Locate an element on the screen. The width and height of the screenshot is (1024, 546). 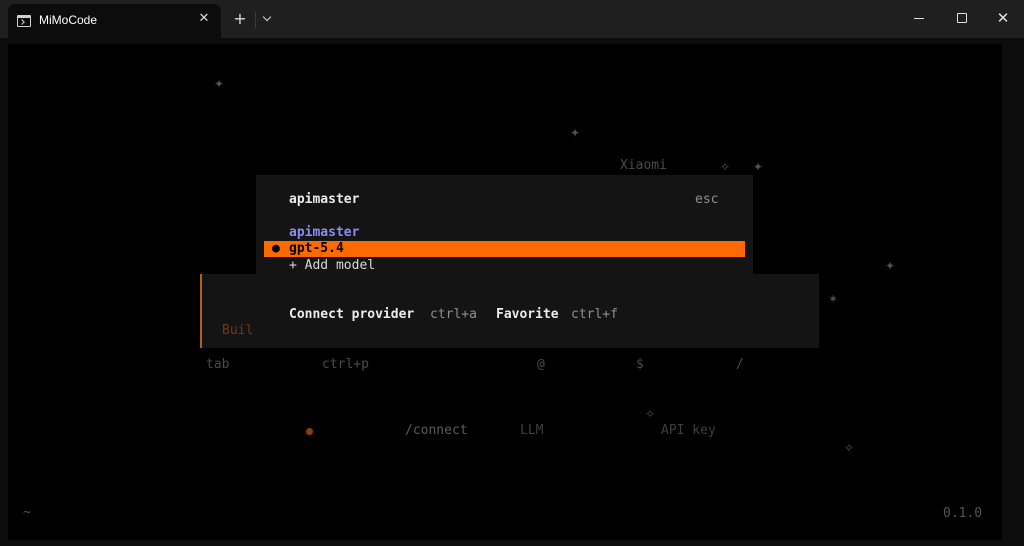
terminal-icon is located at coordinates (24, 21).